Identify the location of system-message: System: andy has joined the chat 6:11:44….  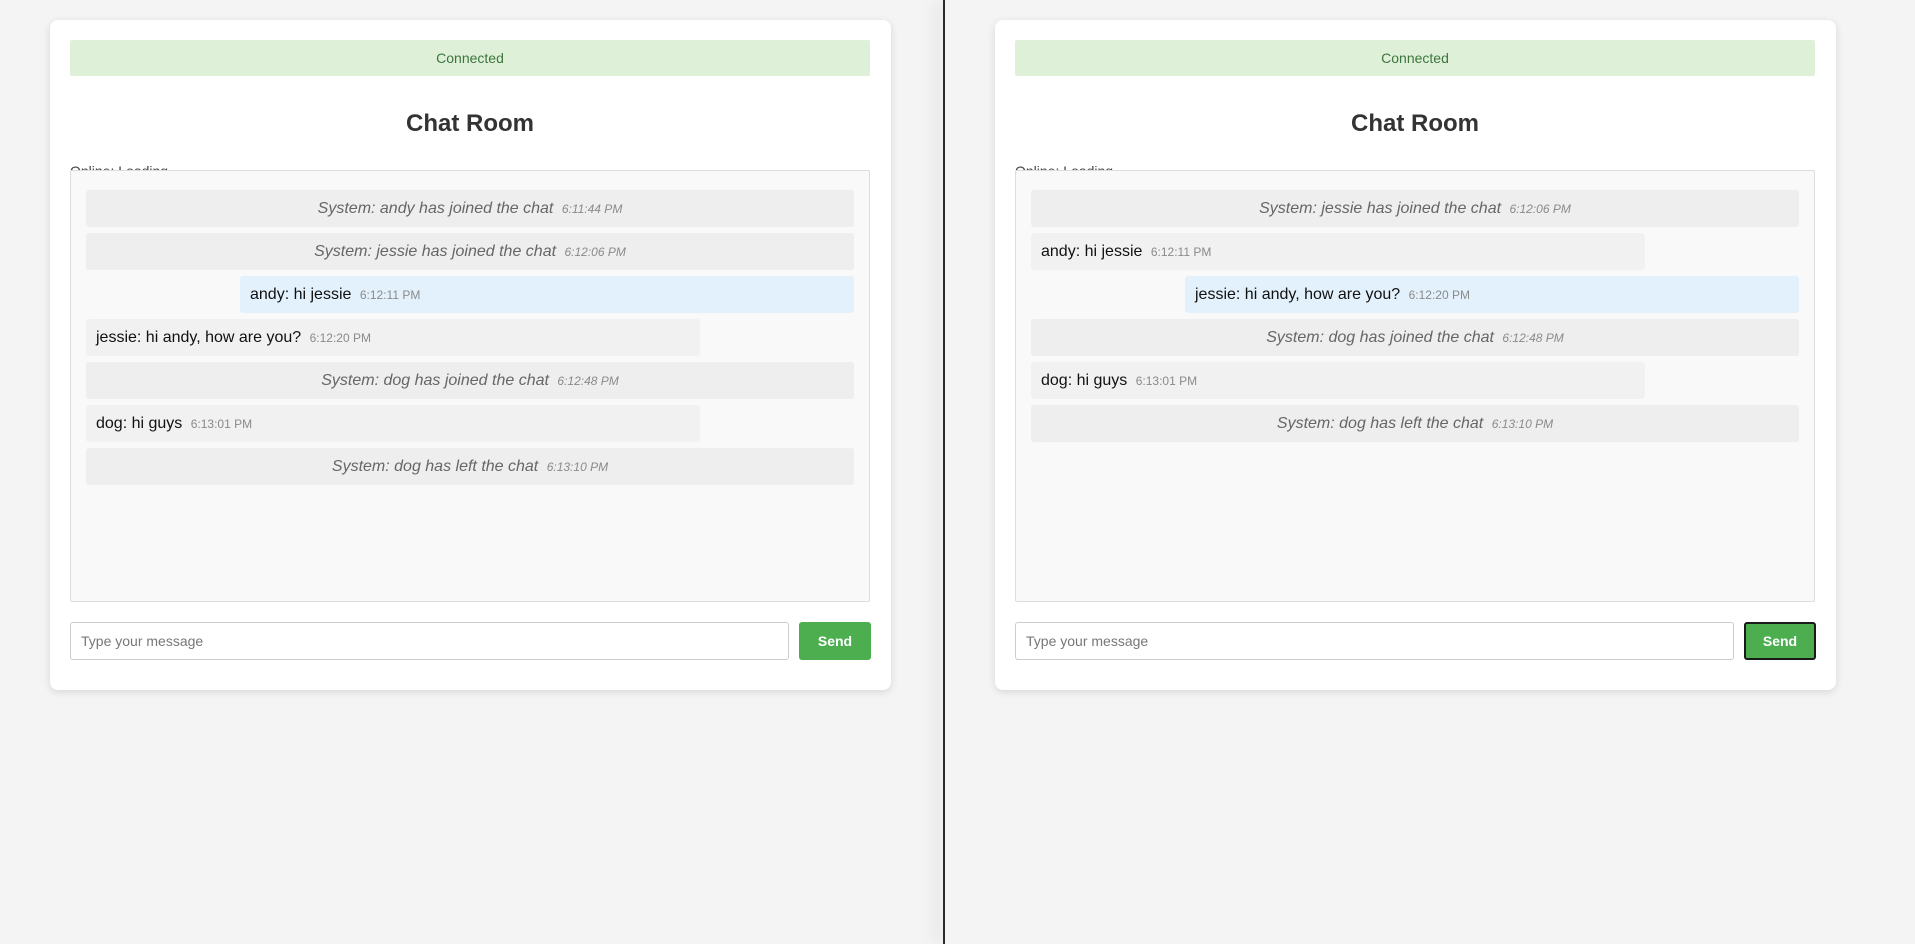
(470, 208).